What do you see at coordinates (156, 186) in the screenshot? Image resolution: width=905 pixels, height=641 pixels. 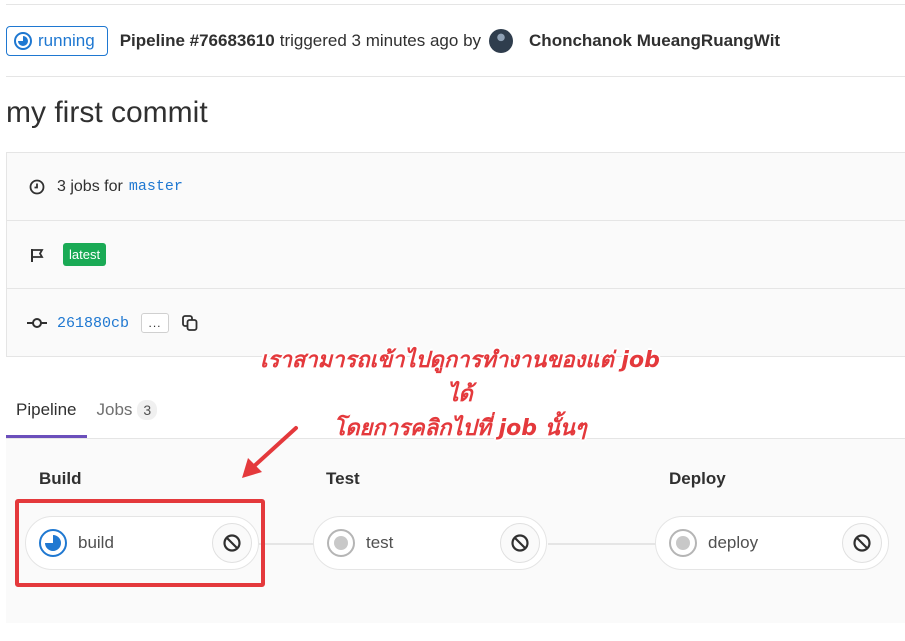 I see `branch-link: master` at bounding box center [156, 186].